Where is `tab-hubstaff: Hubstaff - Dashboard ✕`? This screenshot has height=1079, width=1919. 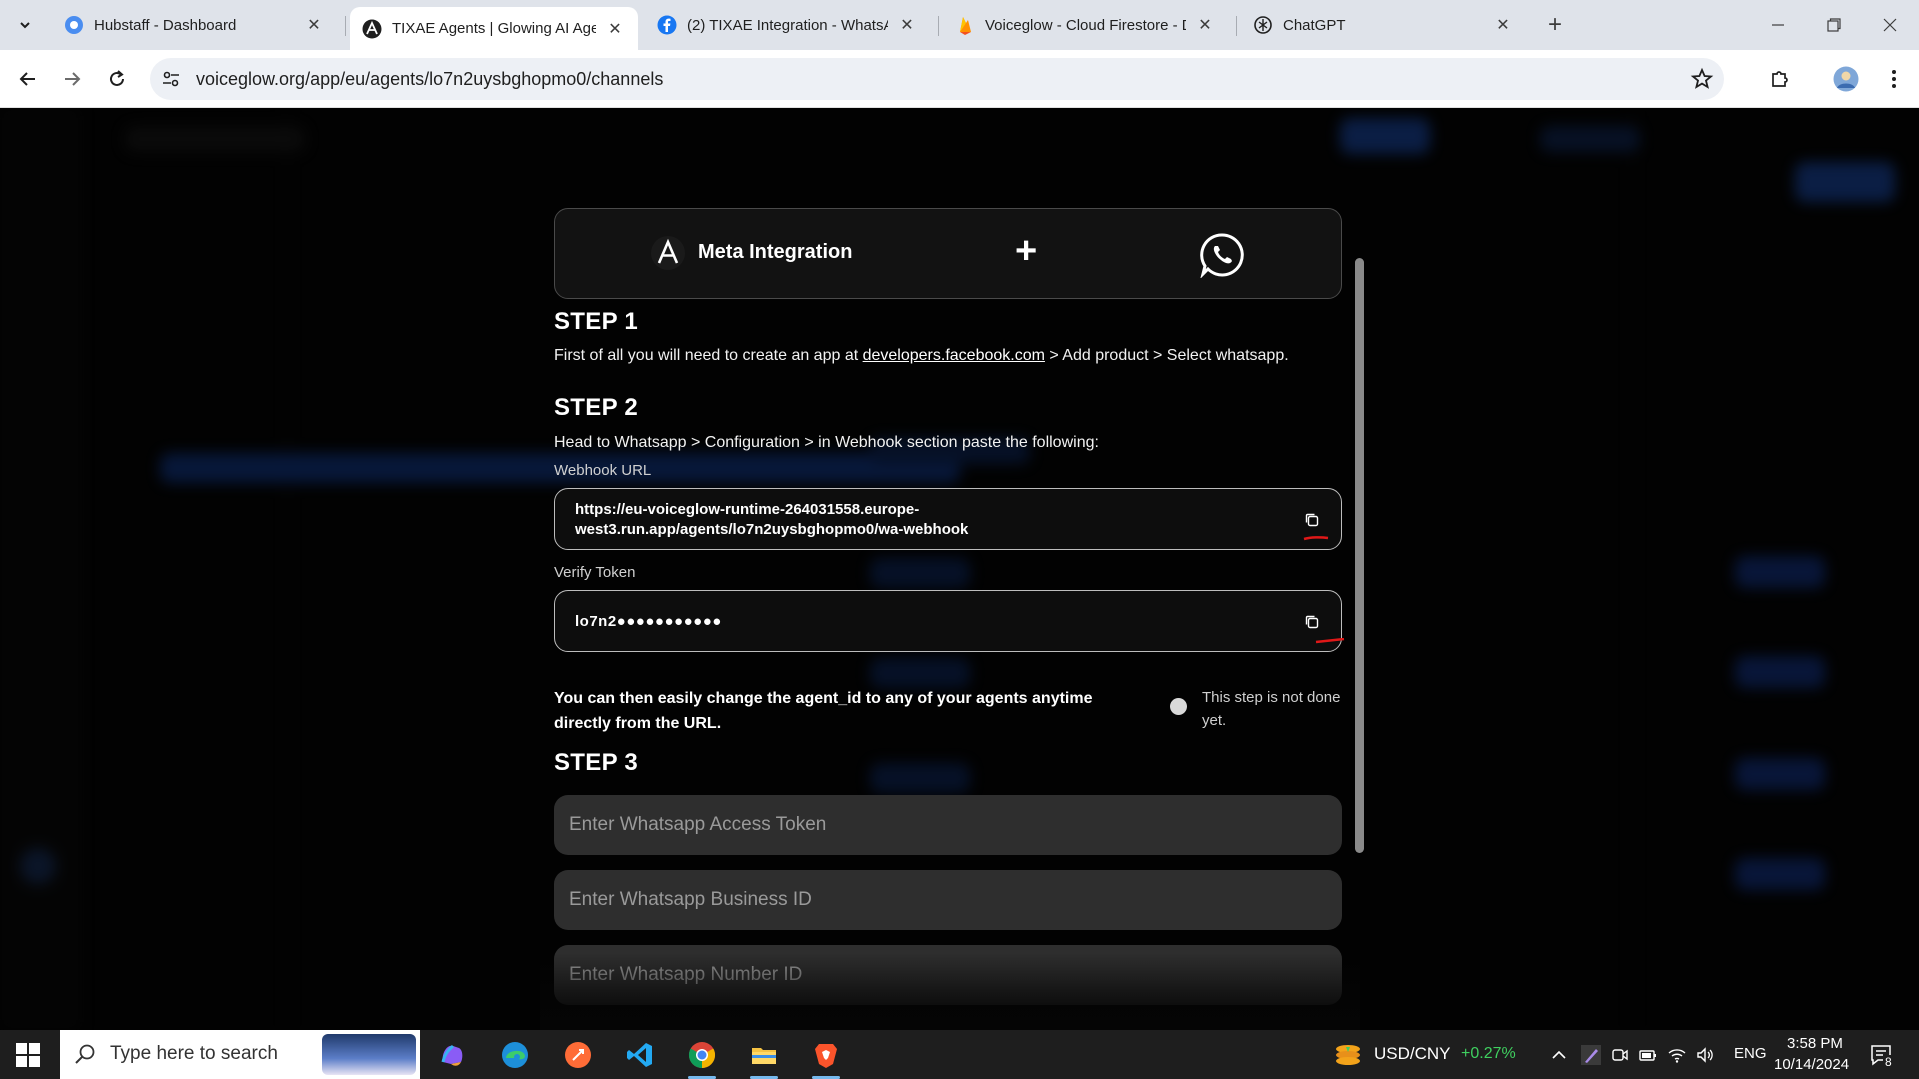 tab-hubstaff: Hubstaff - Dashboard ✕ is located at coordinates (194, 25).